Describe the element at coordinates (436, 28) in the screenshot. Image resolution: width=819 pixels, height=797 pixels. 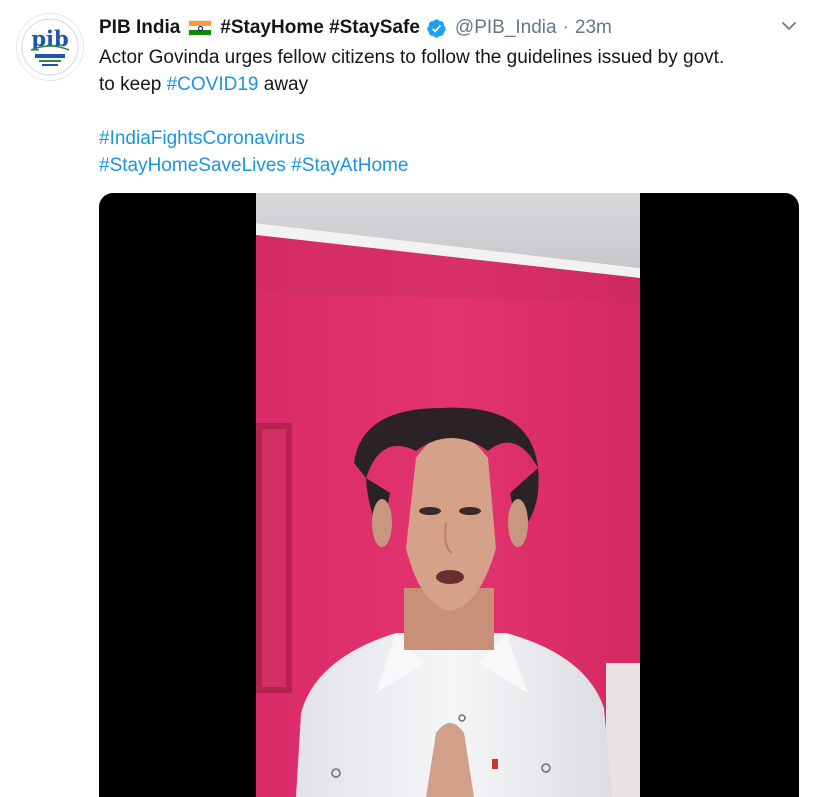
I see `verified-badge-icon` at that location.